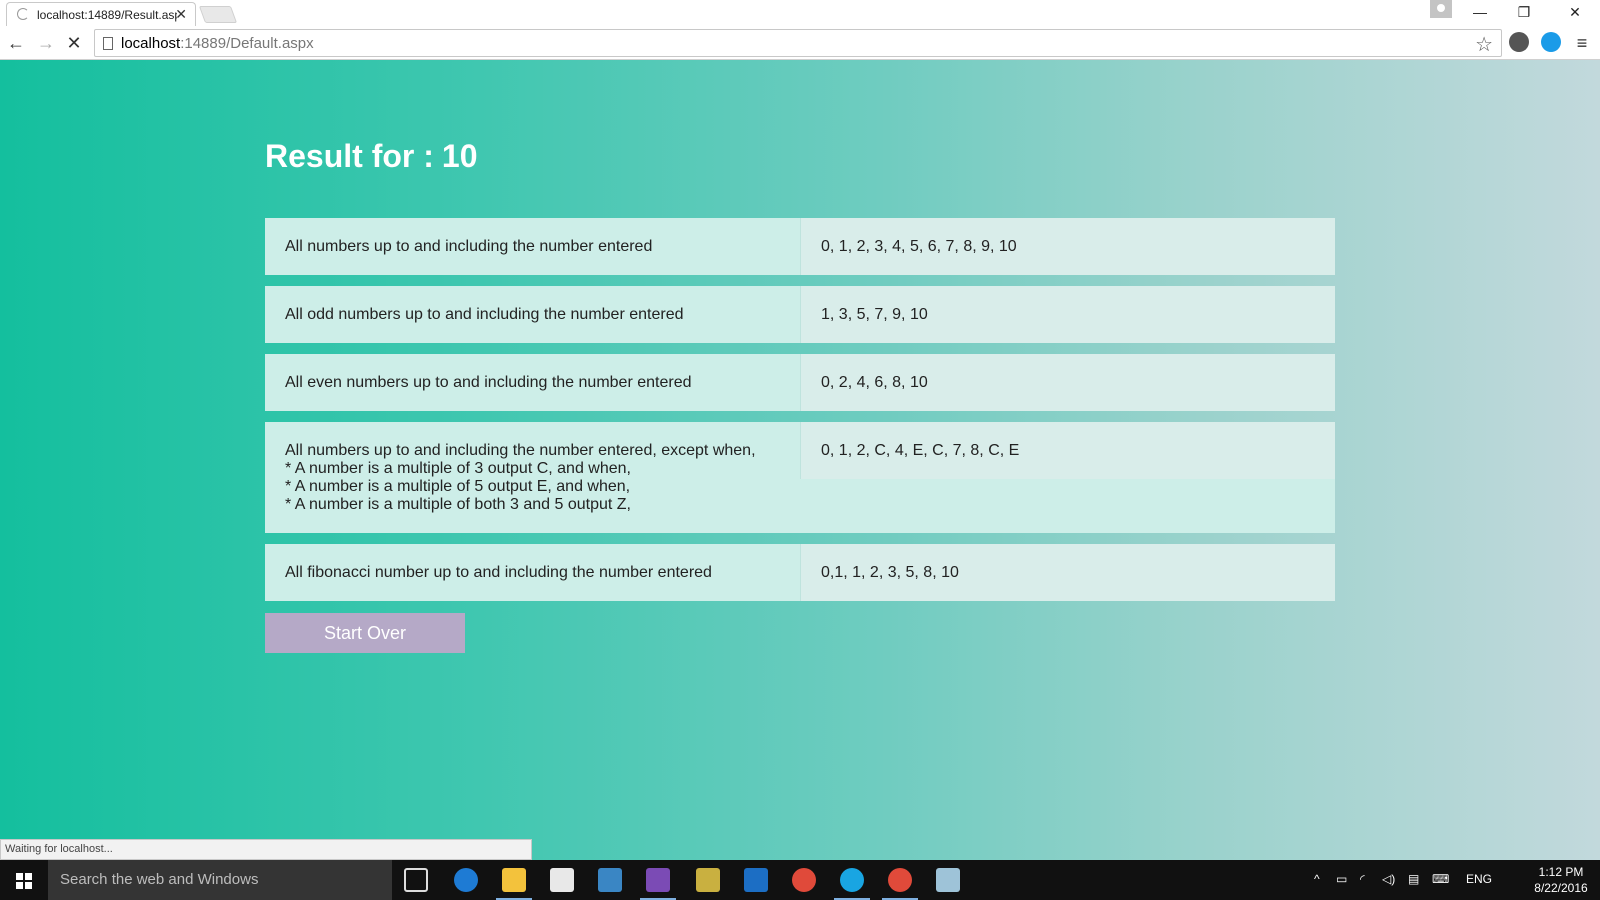 The width and height of the screenshot is (1600, 900). What do you see at coordinates (1068, 450) in the screenshot?
I see `row-value: 0, 1, 2, C, 4, E, C, 7, 8, C, E` at bounding box center [1068, 450].